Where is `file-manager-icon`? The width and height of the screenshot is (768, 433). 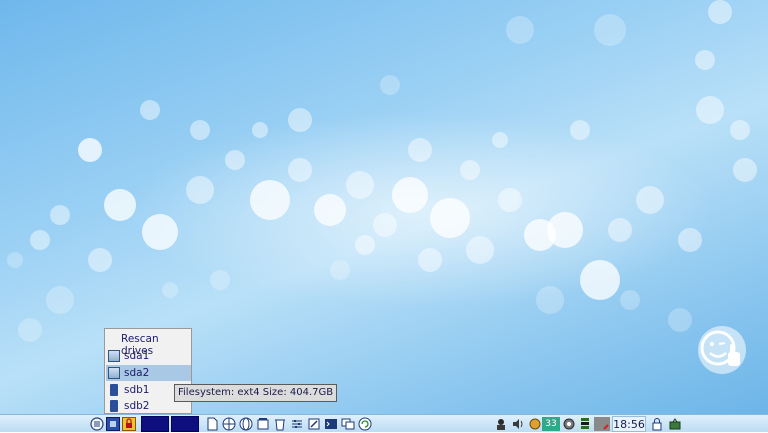 file-manager-icon is located at coordinates (263, 424).